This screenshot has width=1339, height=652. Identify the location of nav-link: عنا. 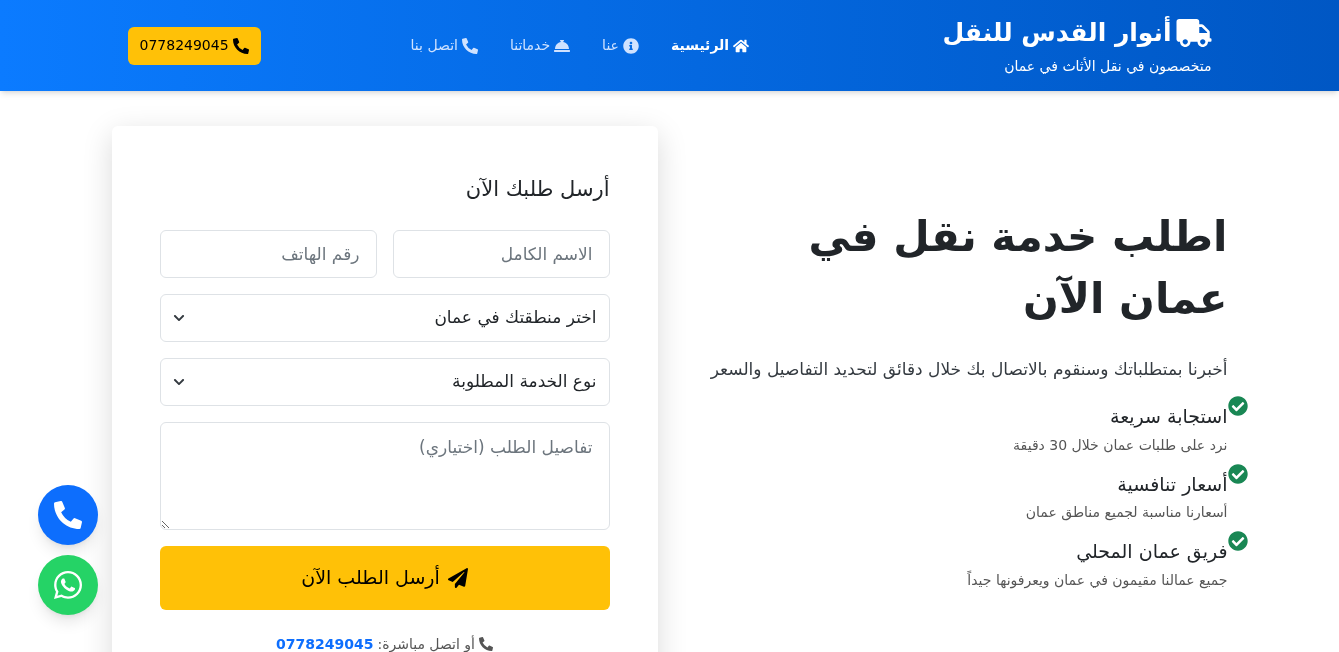
(620, 45).